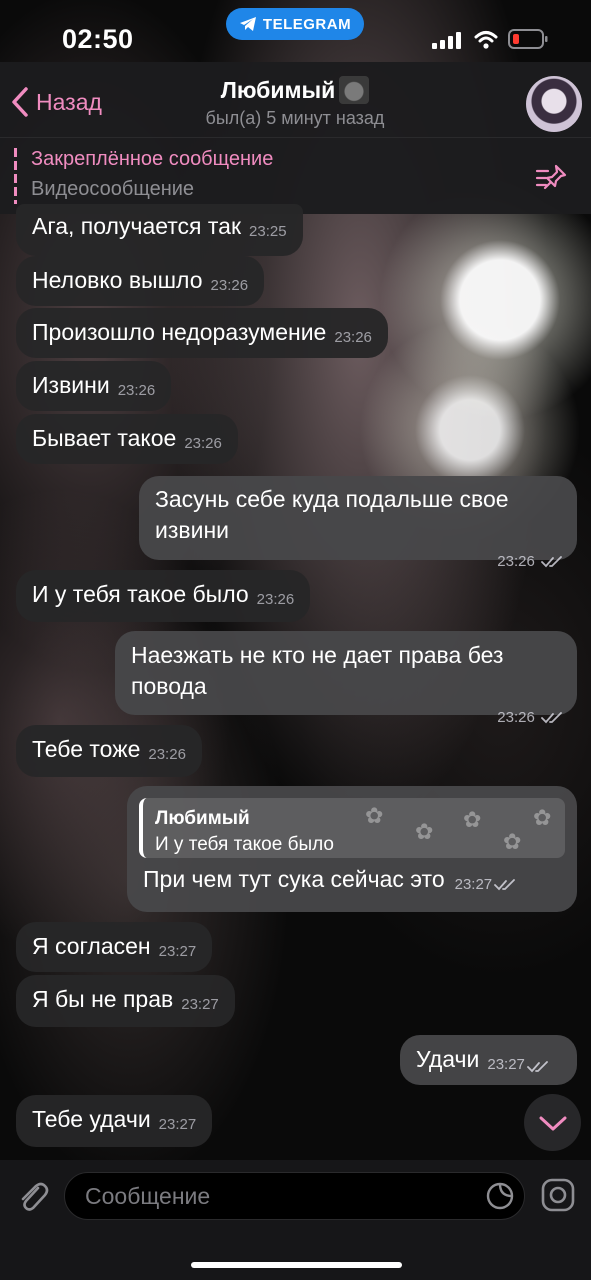 Image resolution: width=591 pixels, height=1280 pixels. Describe the element at coordinates (148, 1196) in the screenshot. I see `message-input-placeholder: Сообщение` at that location.